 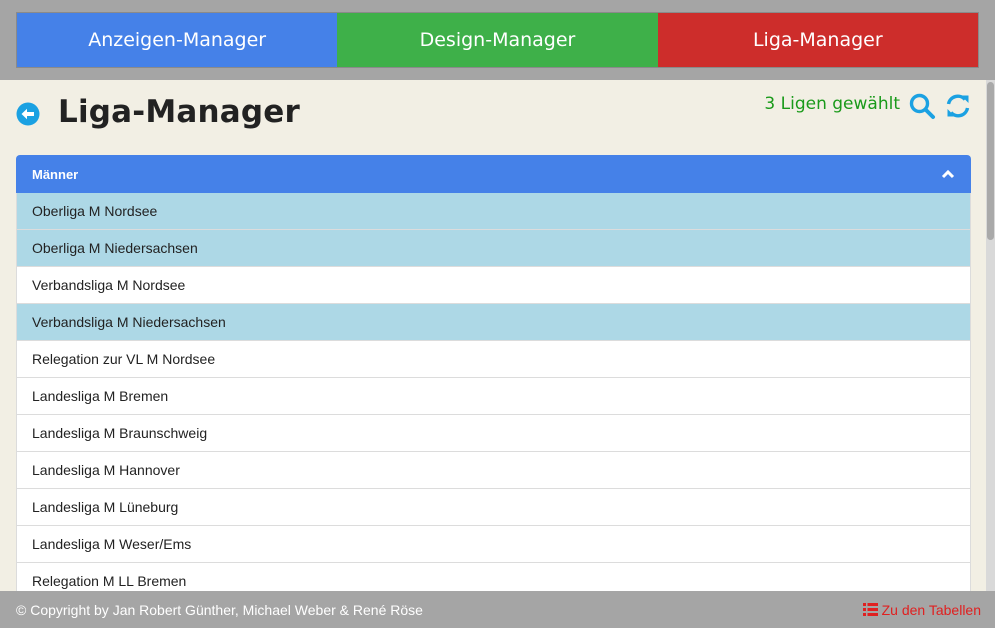 What do you see at coordinates (494, 114) in the screenshot?
I see `page-header: Liga-Manager 3 Ligen gewählt` at bounding box center [494, 114].